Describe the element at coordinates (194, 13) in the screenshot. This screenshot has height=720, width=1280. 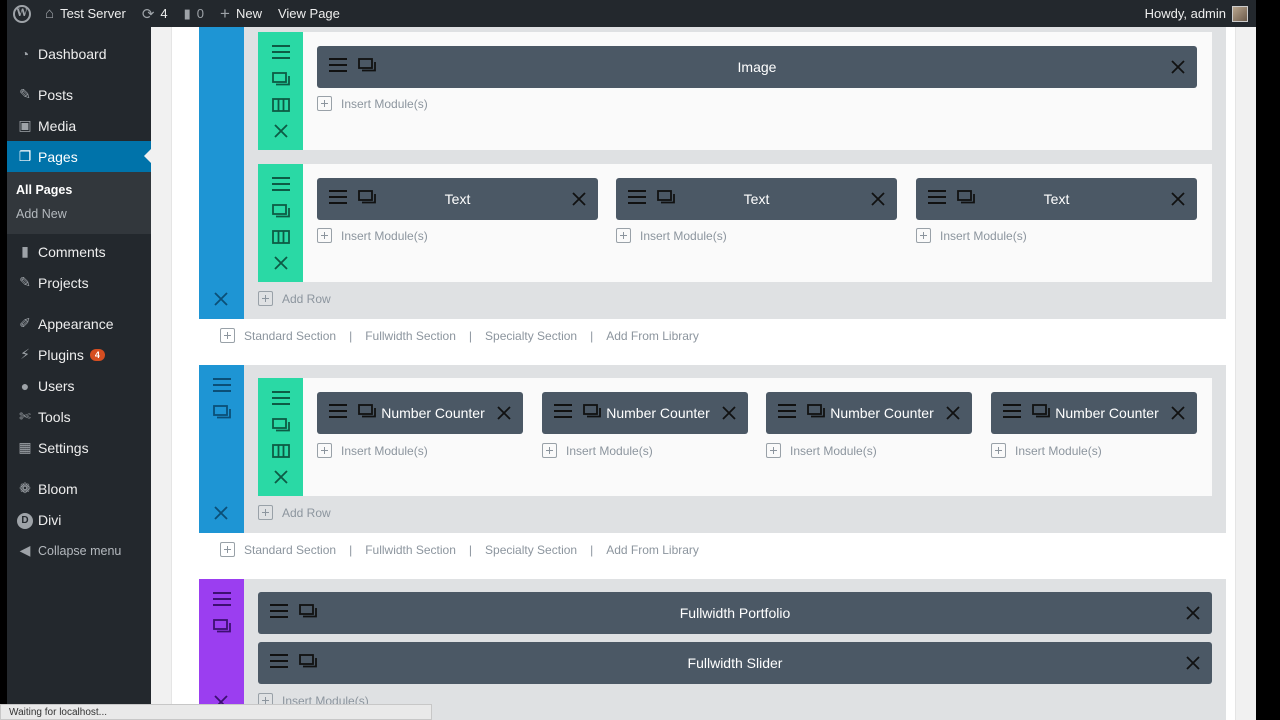
I see `comments-link: ▮ 0` at that location.